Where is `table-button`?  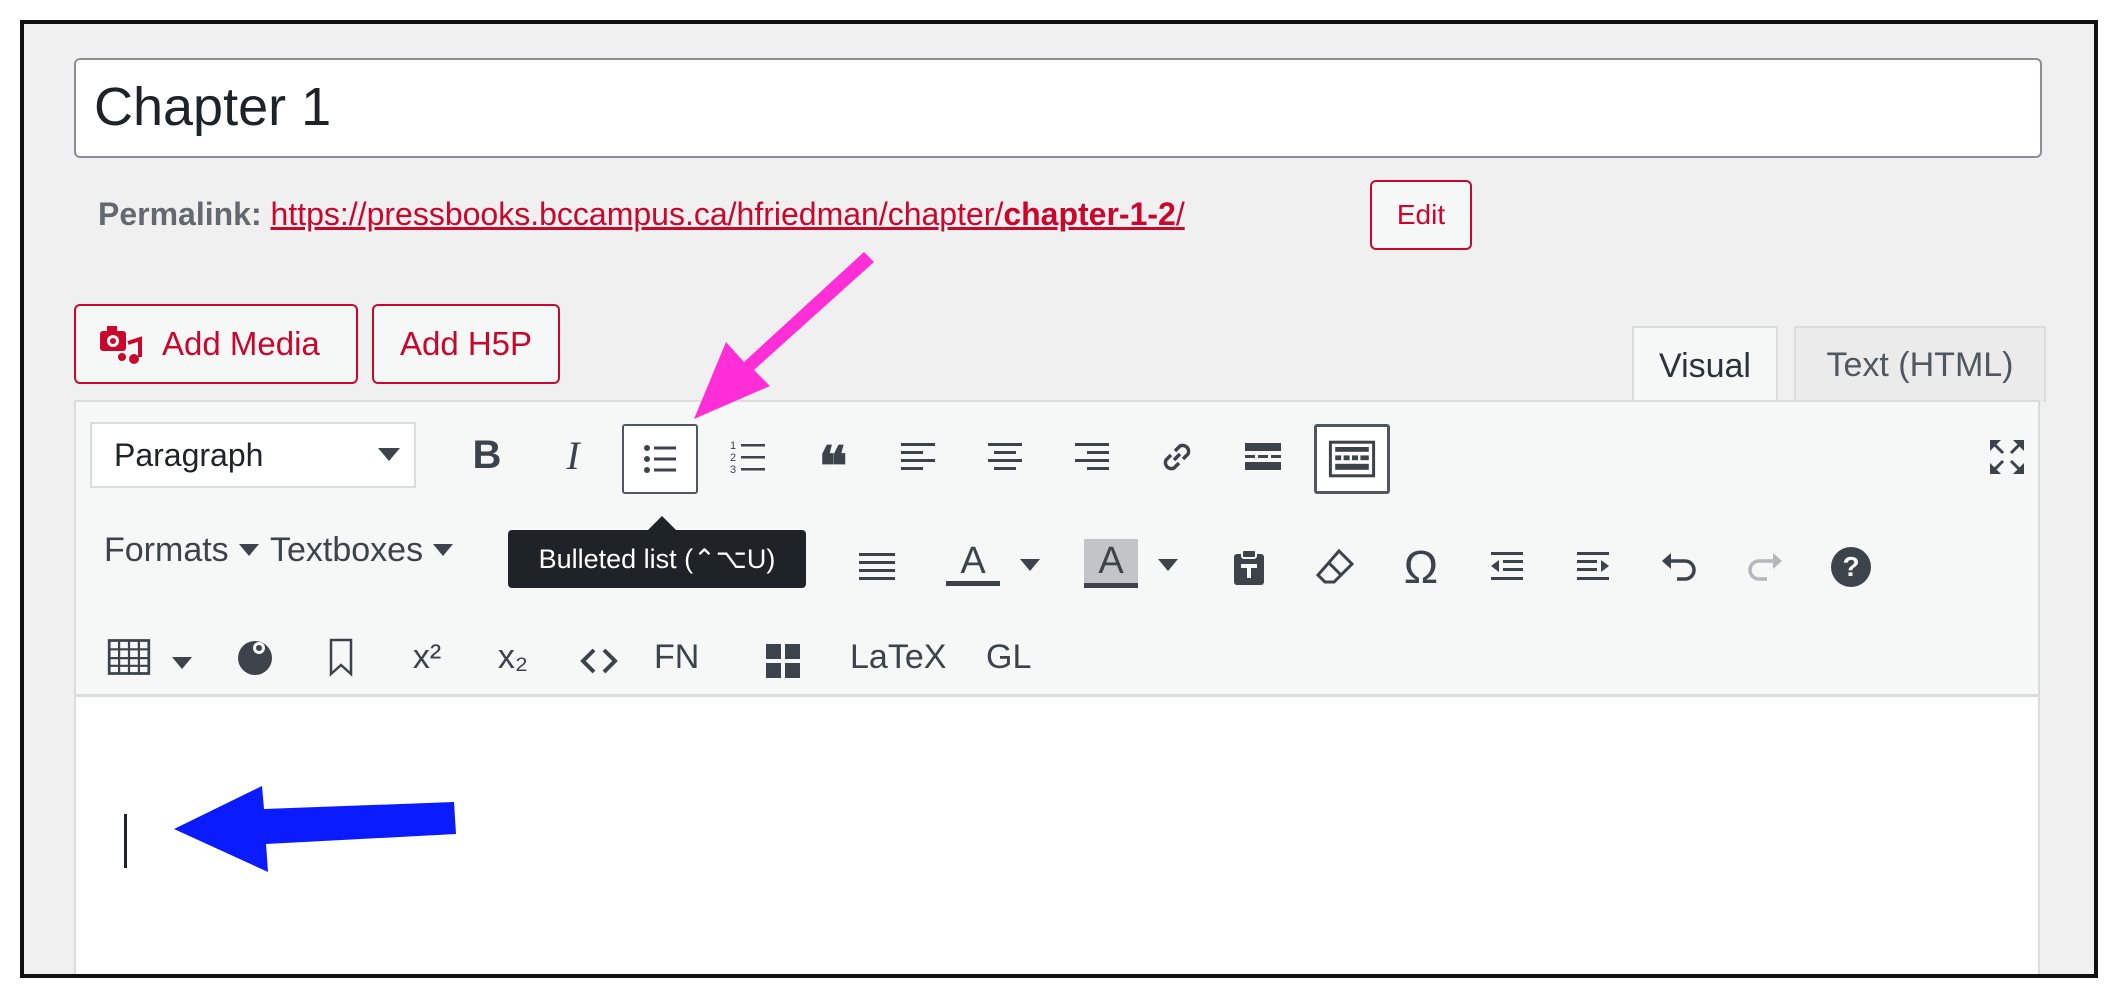
table-button is located at coordinates (129, 657).